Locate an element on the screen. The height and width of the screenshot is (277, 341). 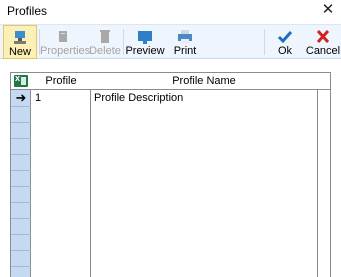
cancel-button: Cancel is located at coordinates (323, 42).